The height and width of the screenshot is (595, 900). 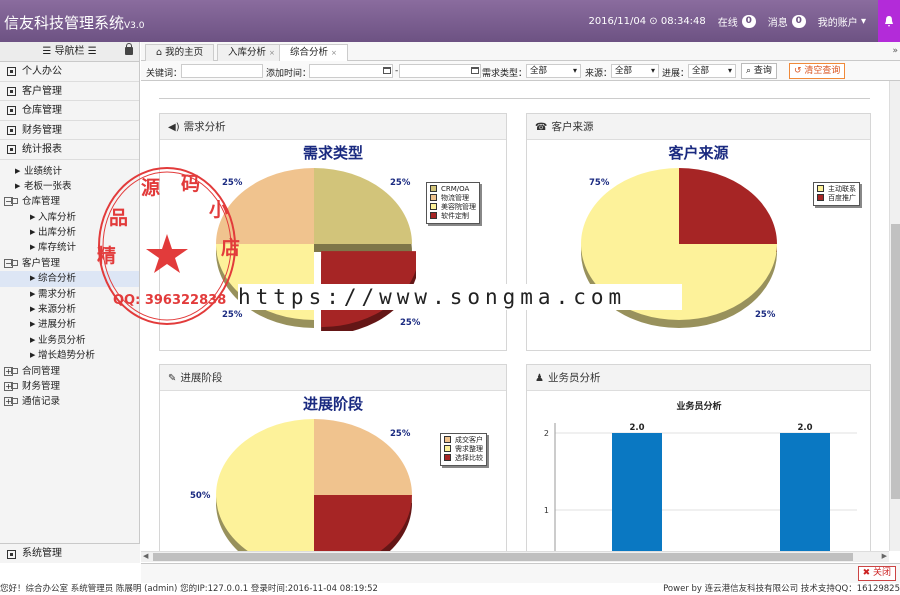 I want to click on arrow-right-icon: ▶, so click(x=884, y=556).